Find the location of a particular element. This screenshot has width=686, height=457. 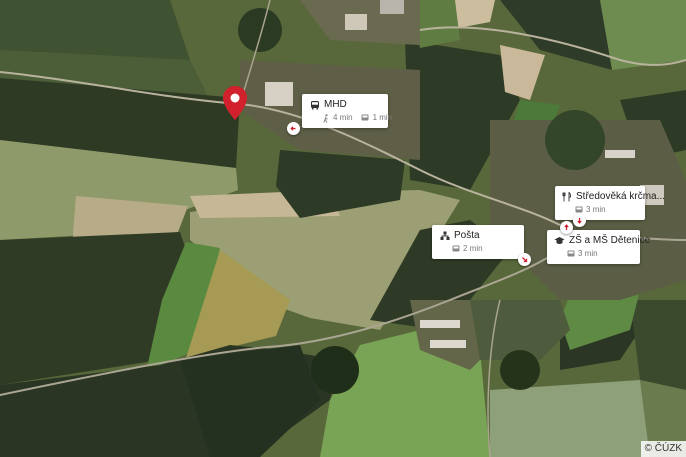

school-icon is located at coordinates (559, 241).